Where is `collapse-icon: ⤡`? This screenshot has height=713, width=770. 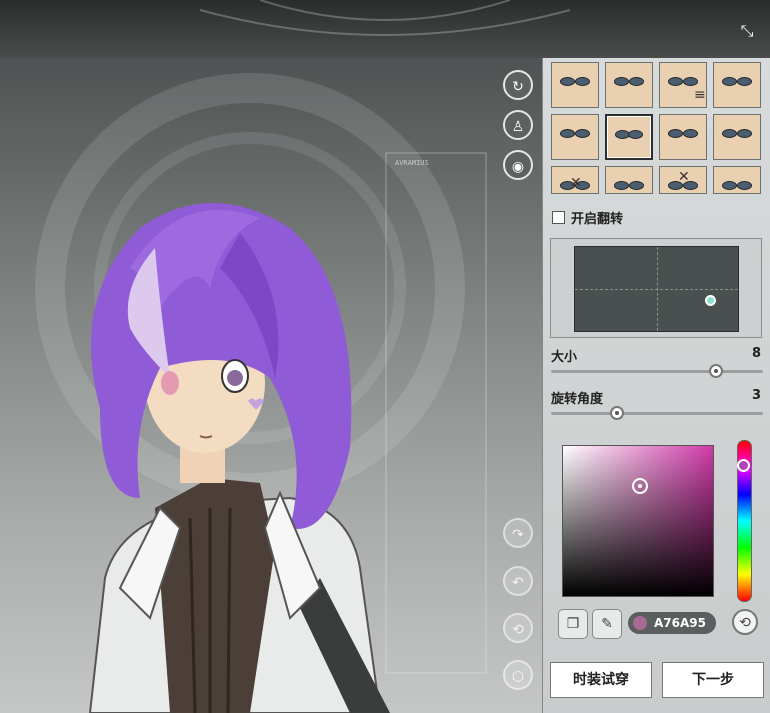
collapse-icon: ⤡ is located at coordinates (747, 31).